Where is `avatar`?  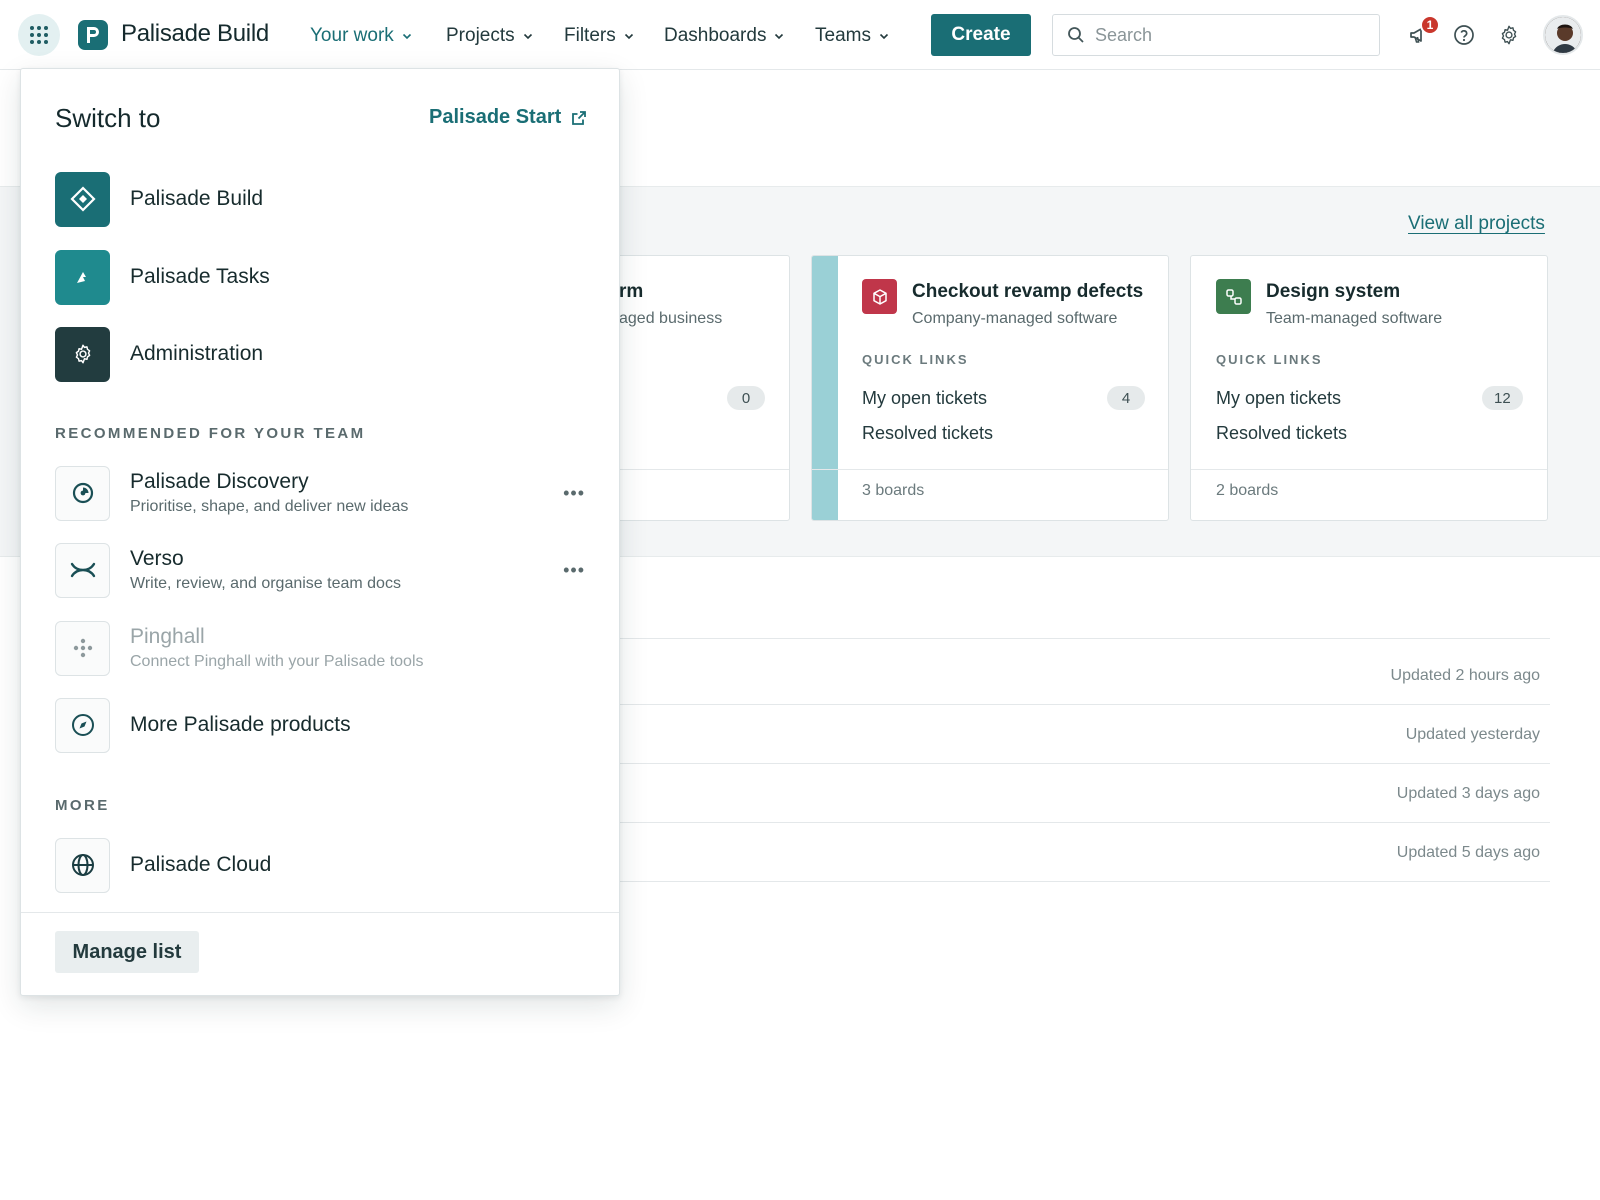
avatar is located at coordinates (1563, 35).